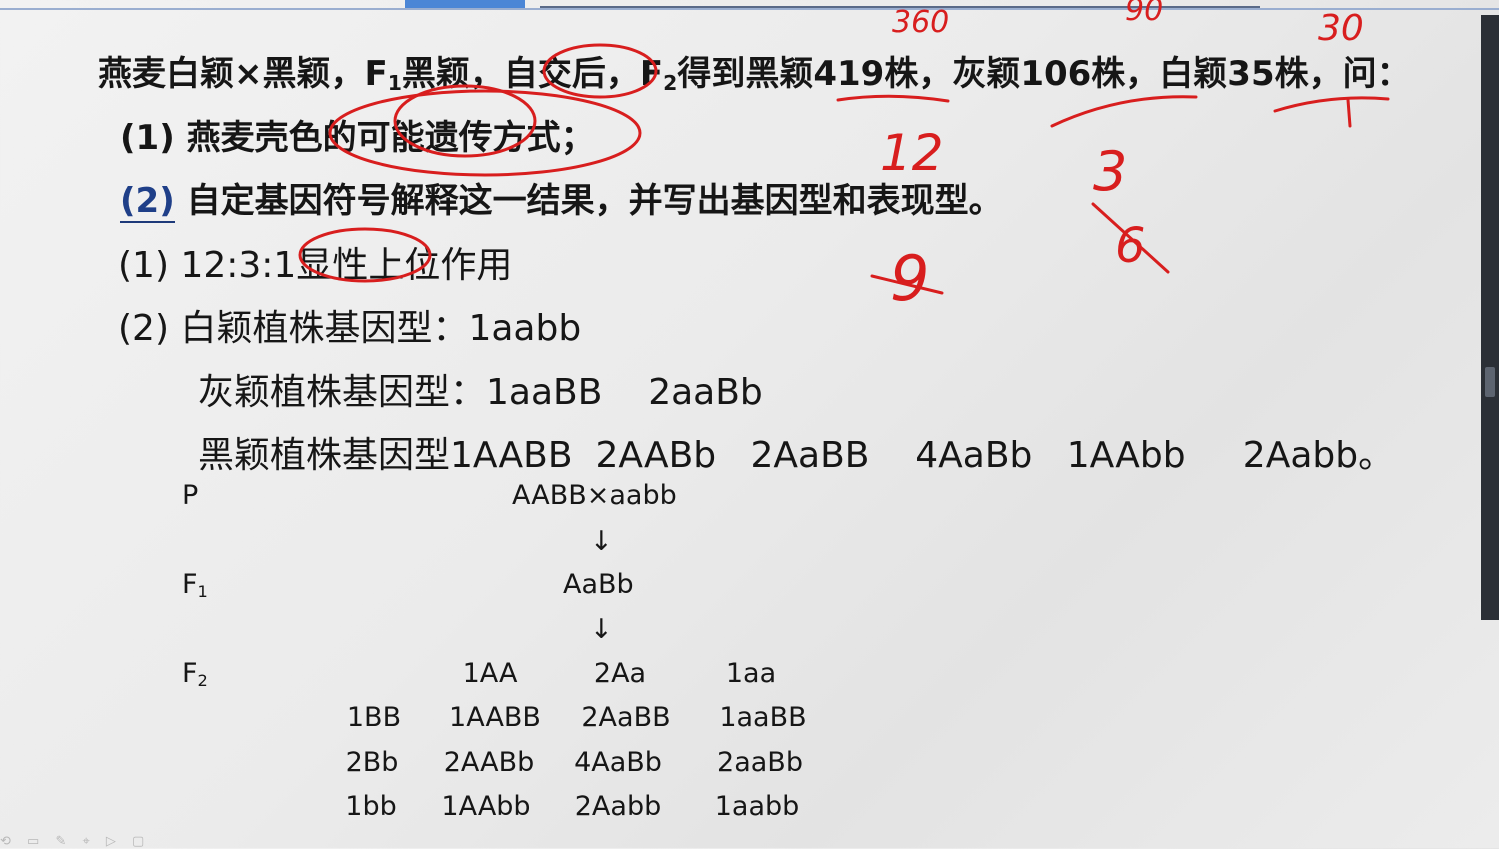 The image size is (1499, 849). Describe the element at coordinates (1349, 113) in the screenshot. I see `tick-mark` at that location.